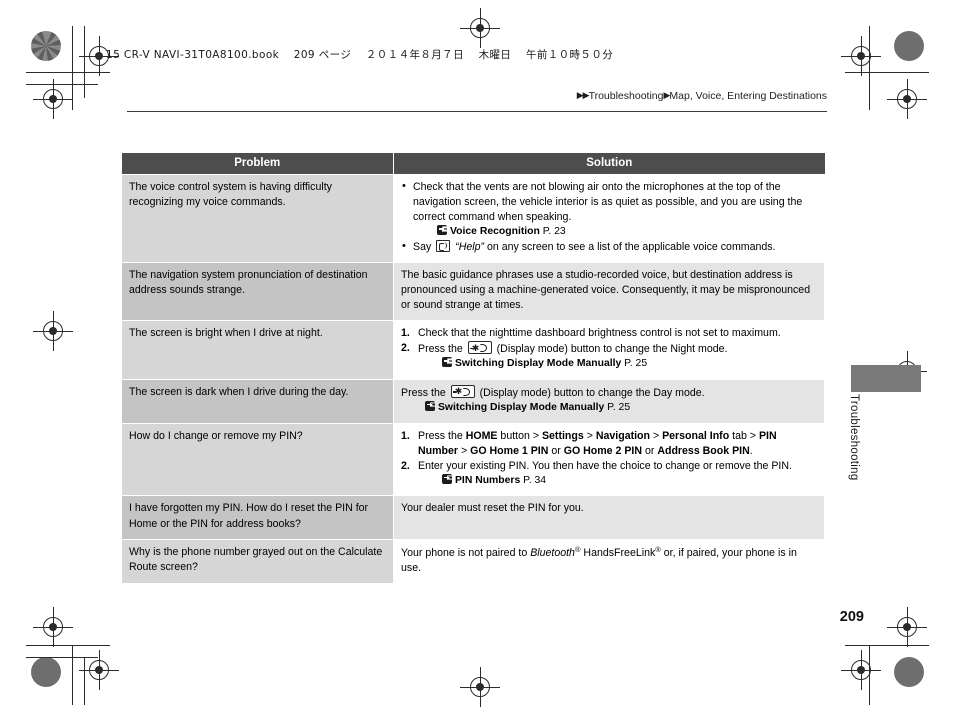 The image size is (954, 718). I want to click on crop-line-bottom-left-v, so click(72, 675).